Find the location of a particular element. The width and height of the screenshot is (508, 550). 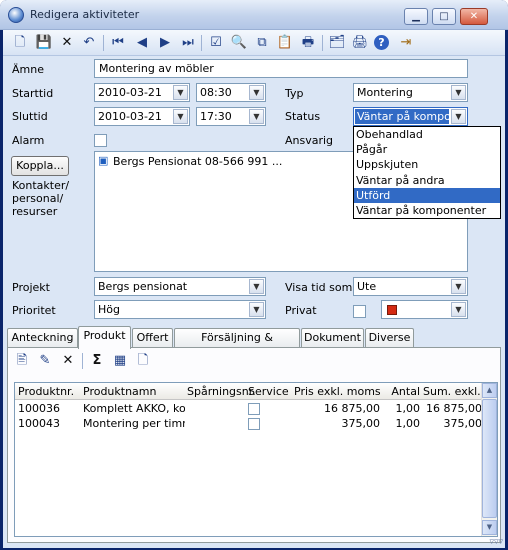

alarm-checkbox is located at coordinates (100, 140).